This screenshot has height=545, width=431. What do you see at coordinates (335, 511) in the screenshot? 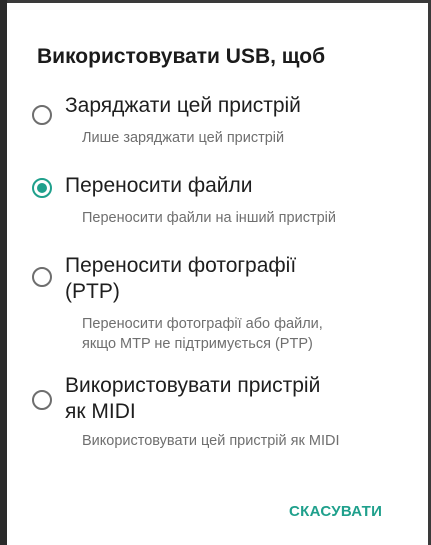
I see `cancel-button: СКАСУВАТИ` at bounding box center [335, 511].